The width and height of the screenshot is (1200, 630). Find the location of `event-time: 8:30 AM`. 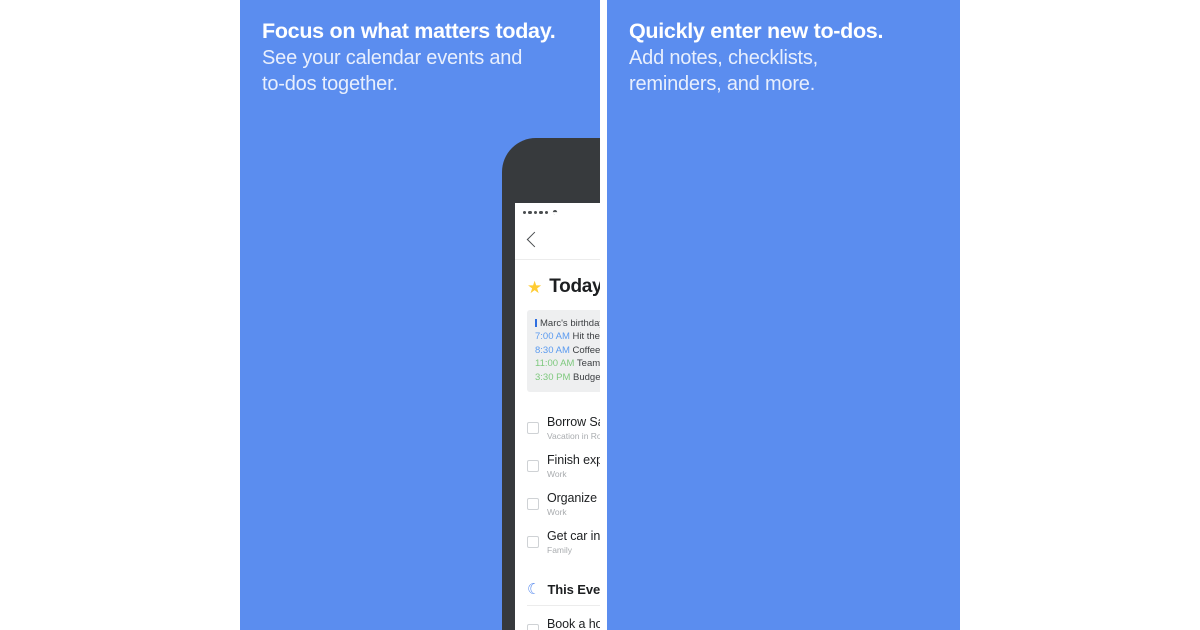

event-time: 8:30 AM is located at coordinates (552, 350).